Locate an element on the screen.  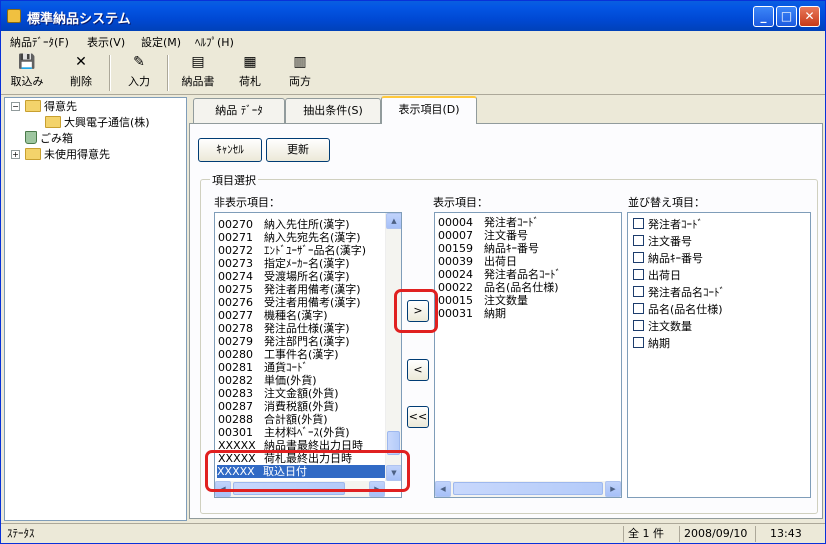
scroll-thumb is located at coordinates (528, 488).